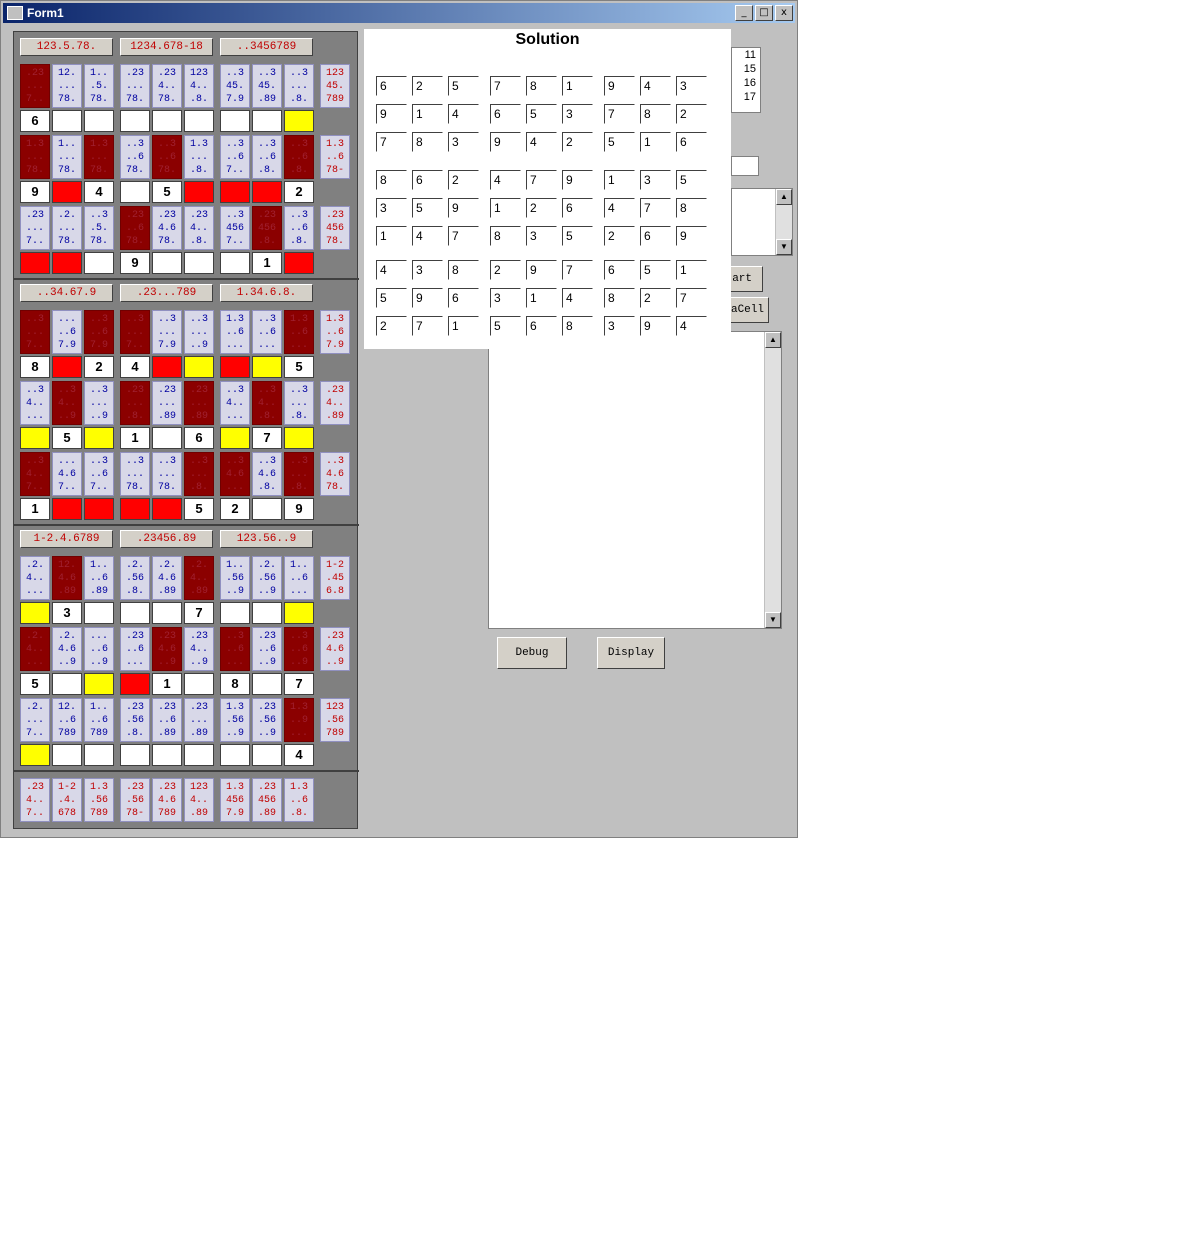 This screenshot has width=1203, height=1238. I want to click on candidate-cell: .23 .56 .8., so click(135, 720).